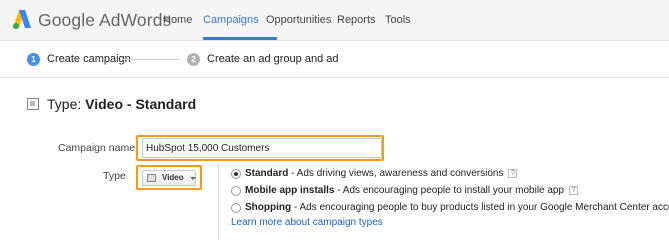  What do you see at coordinates (231, 20) in the screenshot?
I see `nav-campaigns: Campaigns` at bounding box center [231, 20].